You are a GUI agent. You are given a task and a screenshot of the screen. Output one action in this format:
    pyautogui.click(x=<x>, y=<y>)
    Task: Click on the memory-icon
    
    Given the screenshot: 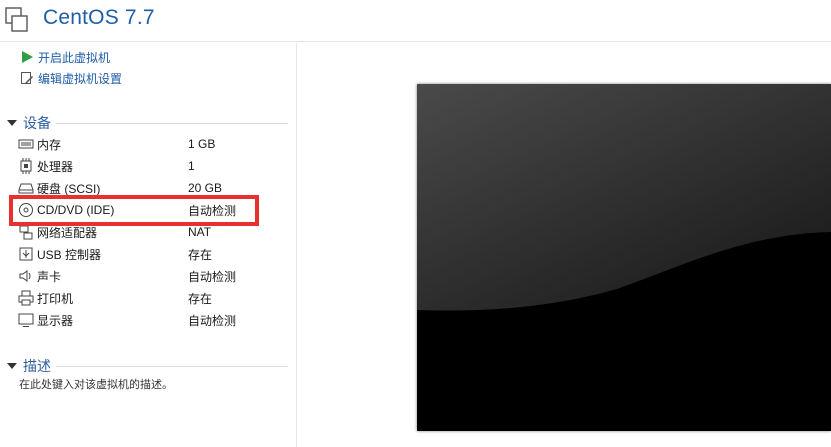 What is the action you would take?
    pyautogui.click(x=26, y=144)
    